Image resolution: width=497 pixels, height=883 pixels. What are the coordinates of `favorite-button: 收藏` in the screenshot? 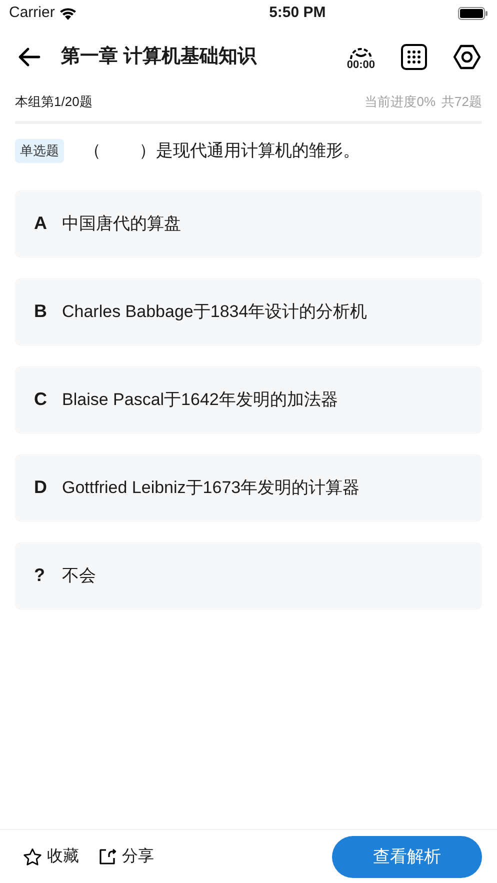 It's located at (51, 856).